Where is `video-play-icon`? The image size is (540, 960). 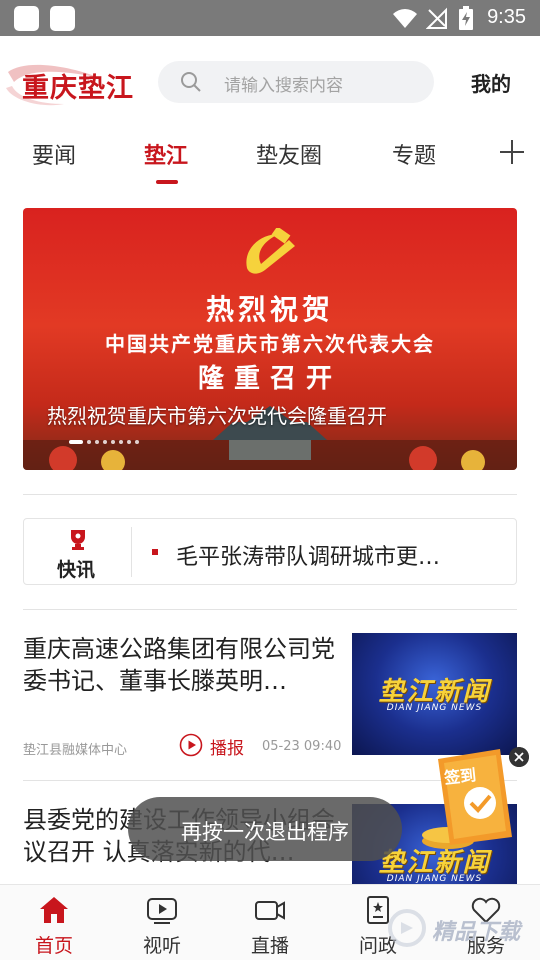
video-play-icon is located at coordinates (162, 911).